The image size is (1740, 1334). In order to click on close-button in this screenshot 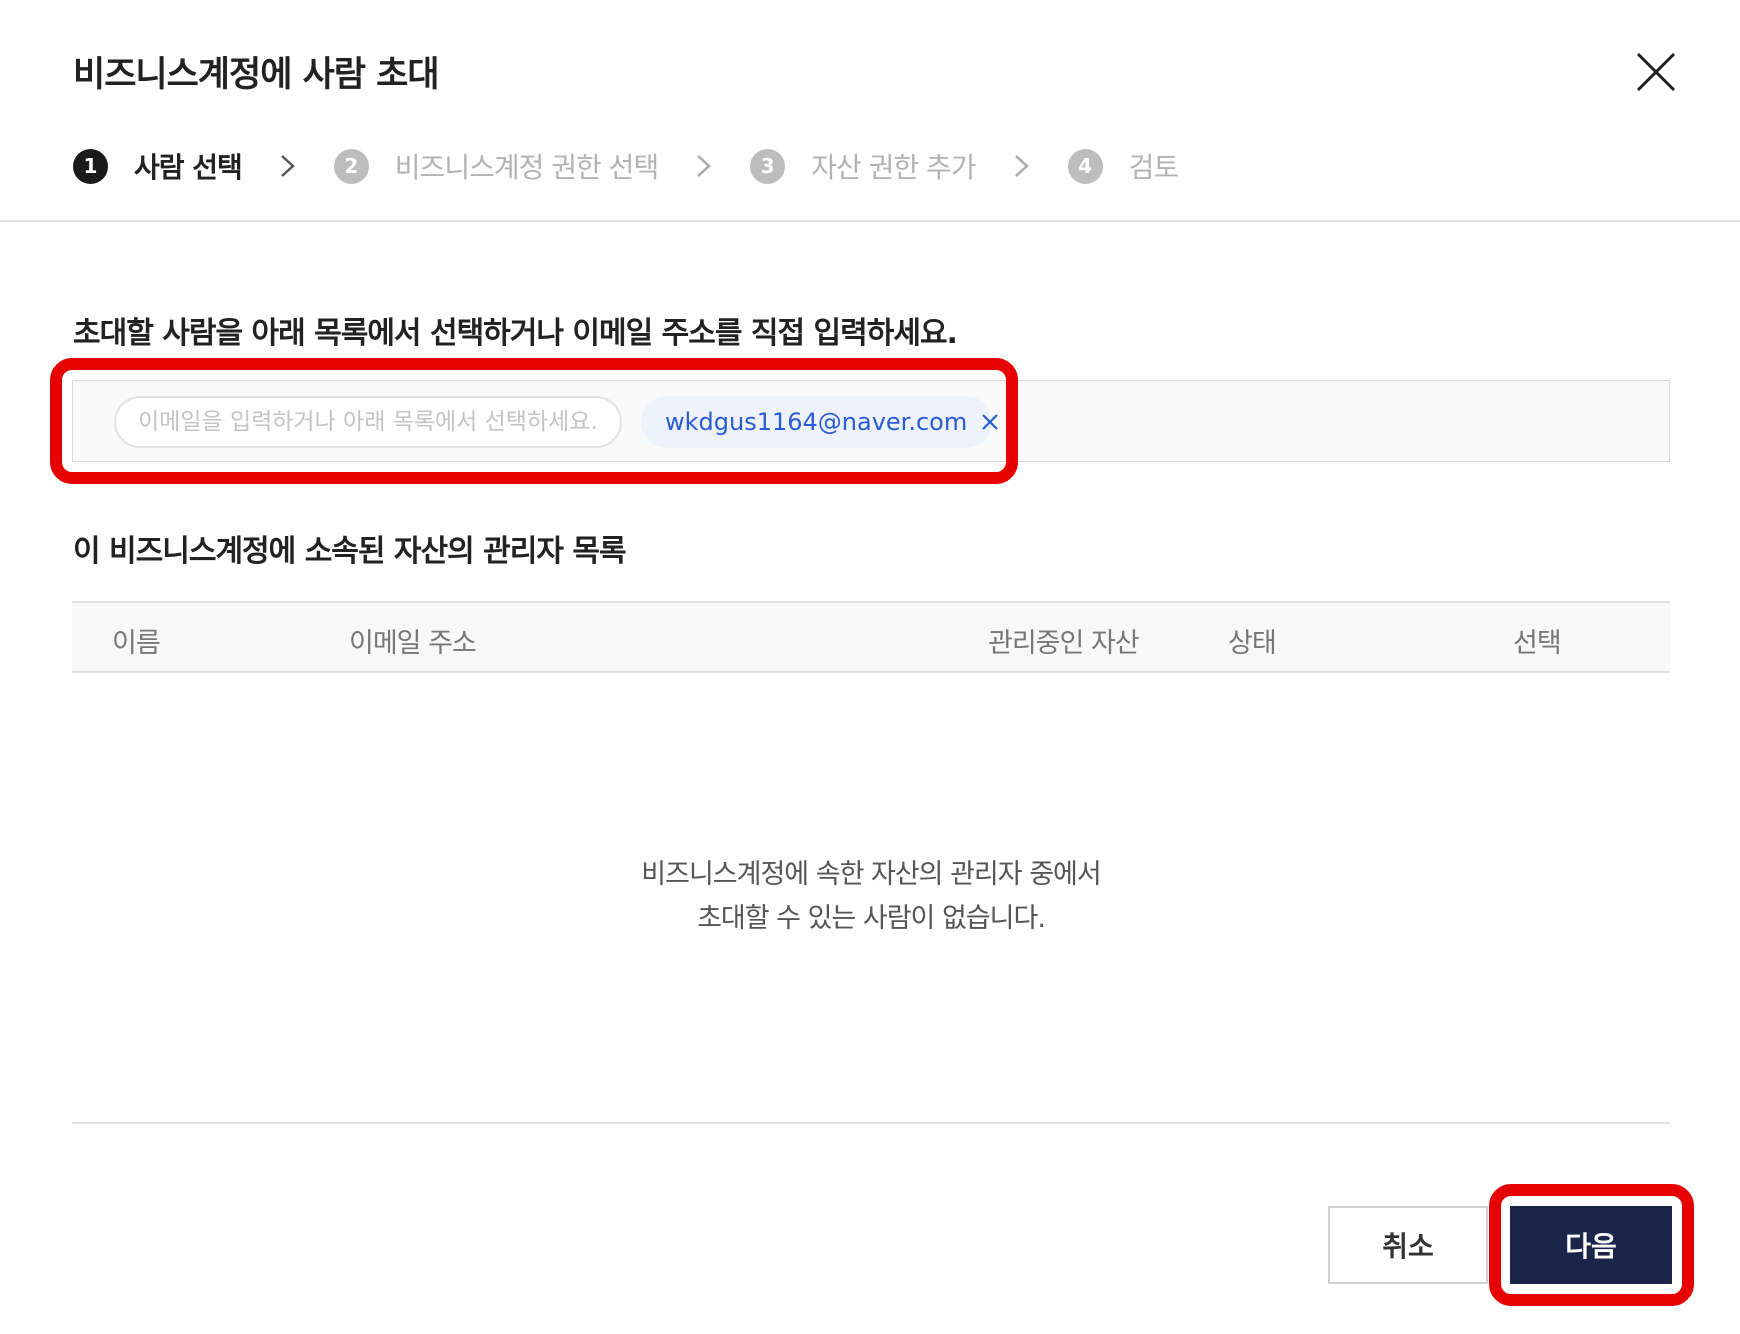, I will do `click(1656, 72)`.